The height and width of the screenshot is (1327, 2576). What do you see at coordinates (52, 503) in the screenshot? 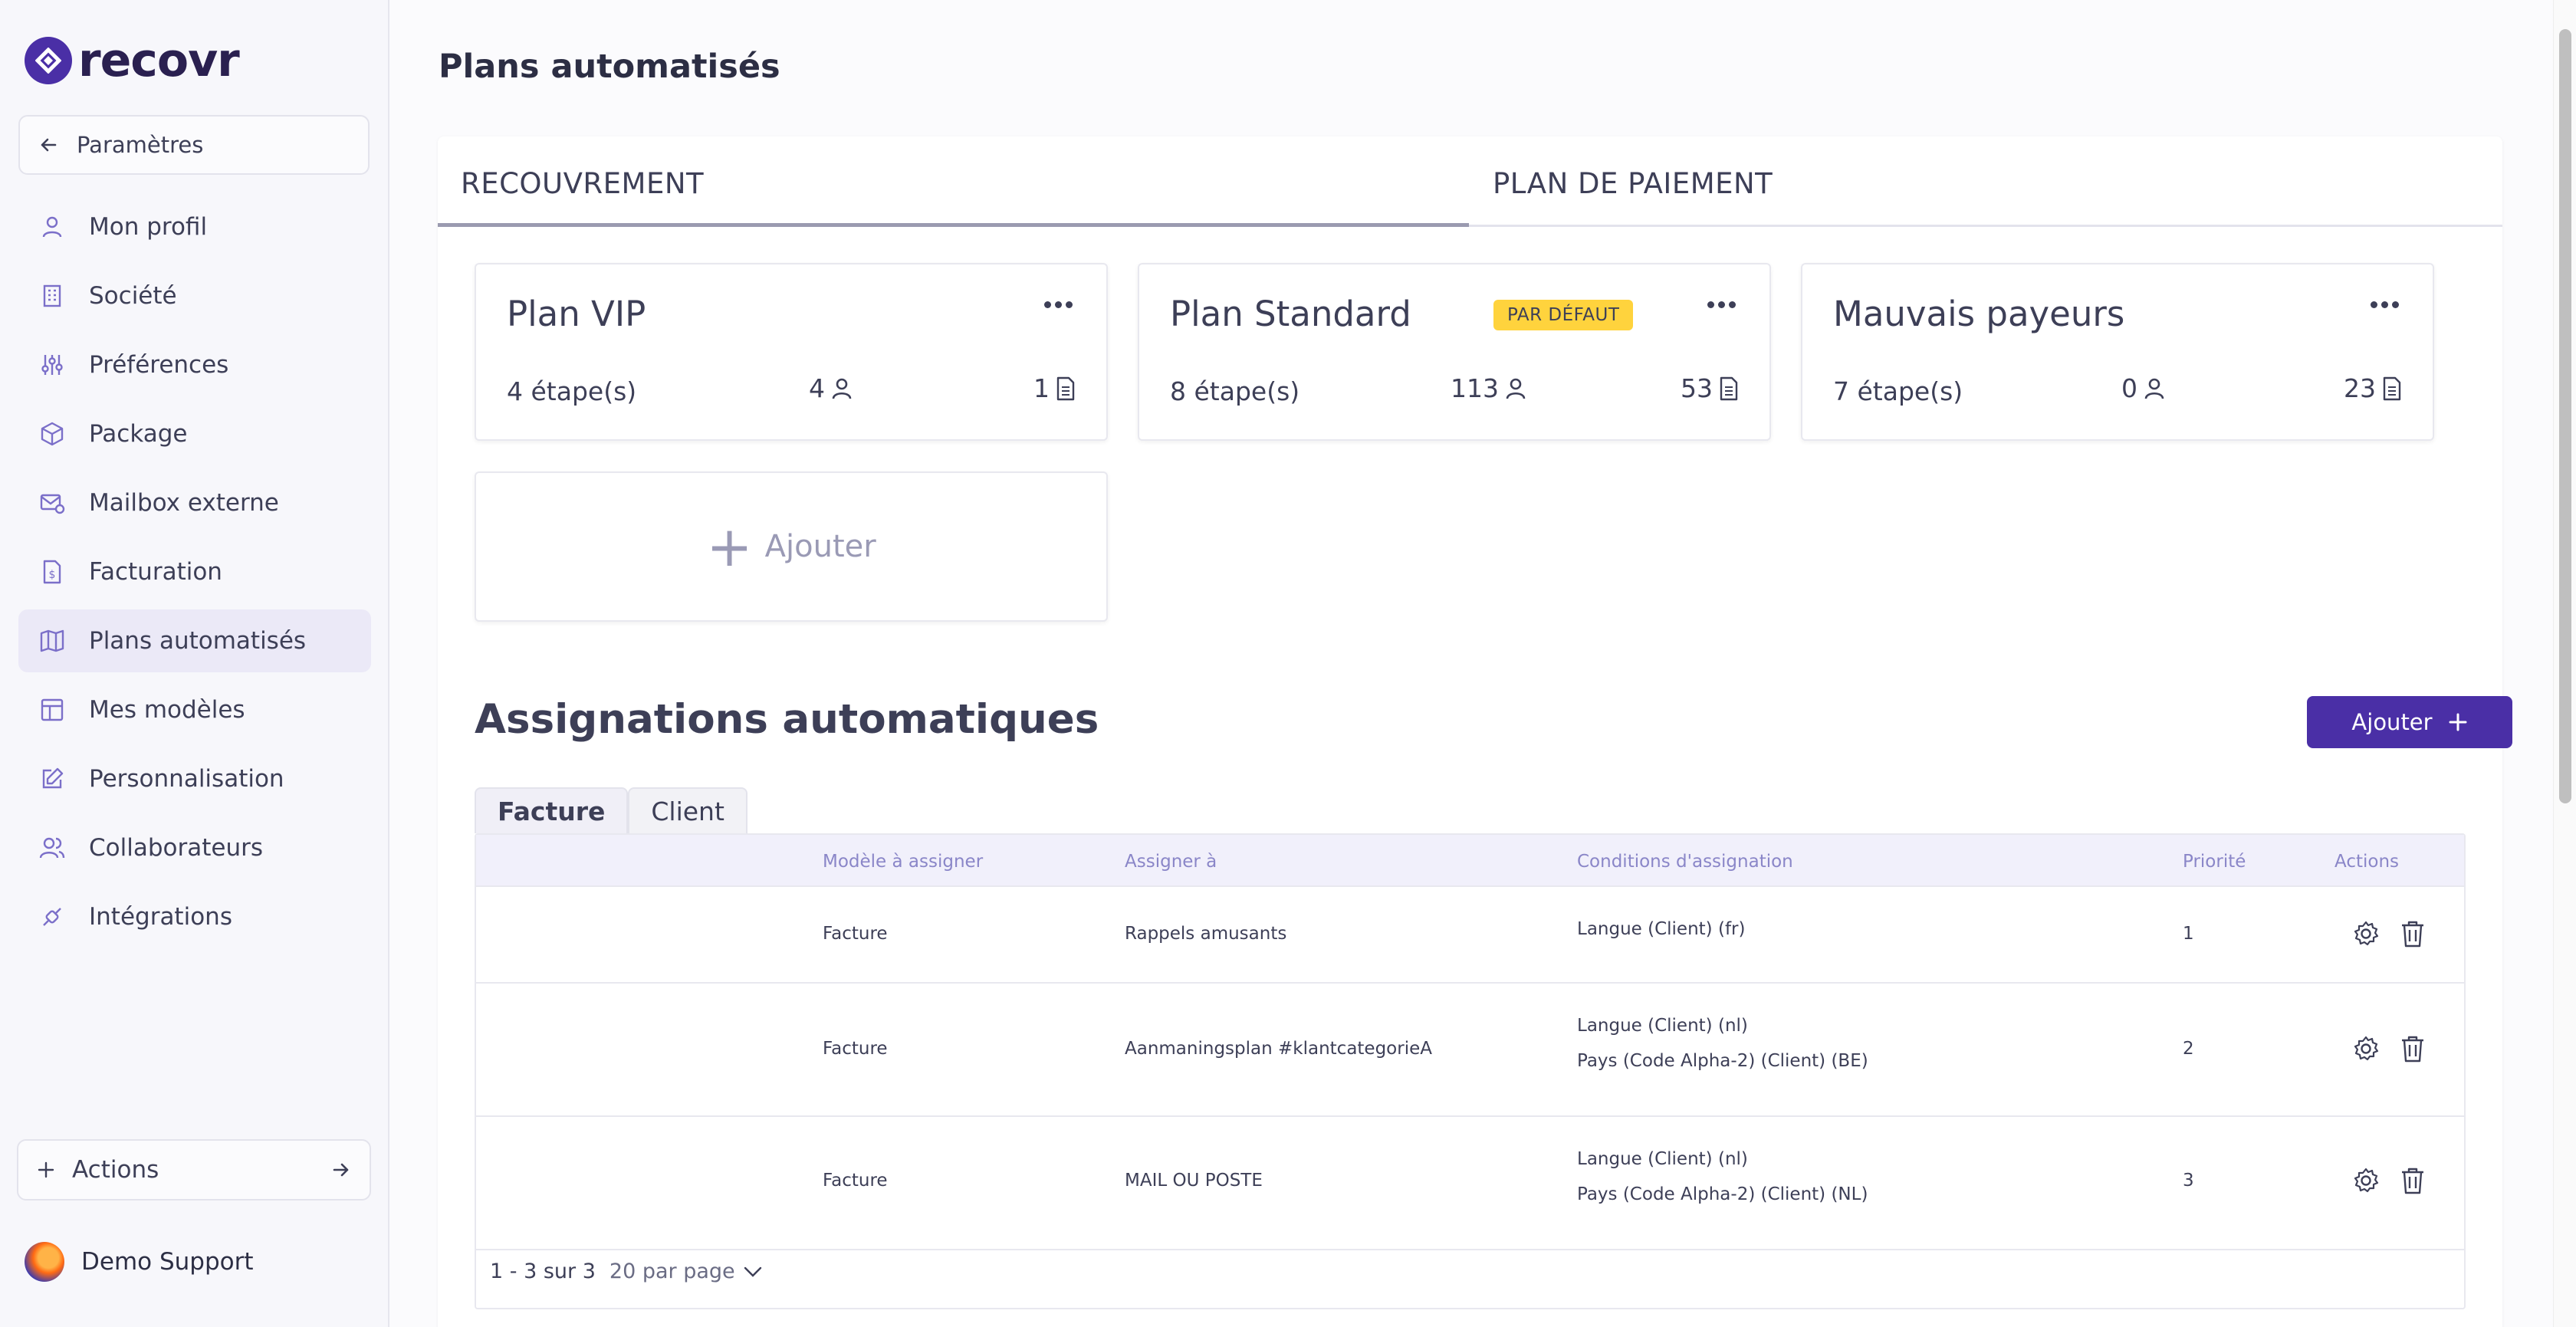
I see `mail-settings-icon` at bounding box center [52, 503].